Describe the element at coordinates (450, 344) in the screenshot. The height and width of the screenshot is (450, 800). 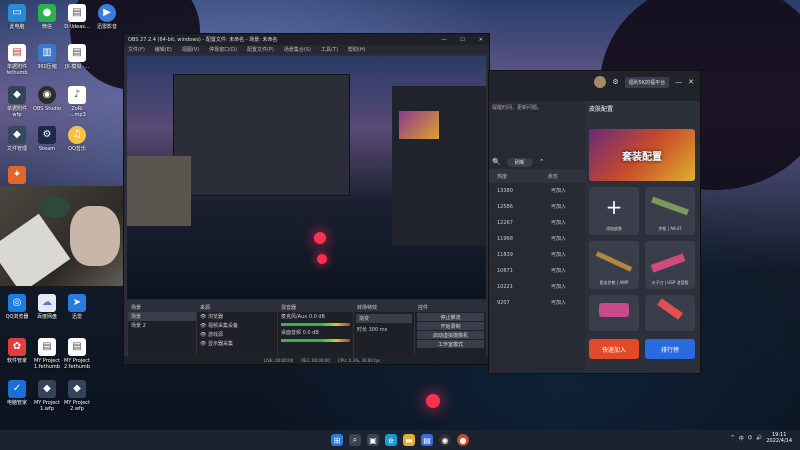
I see `studio-mode-button: 工作室模式` at that location.